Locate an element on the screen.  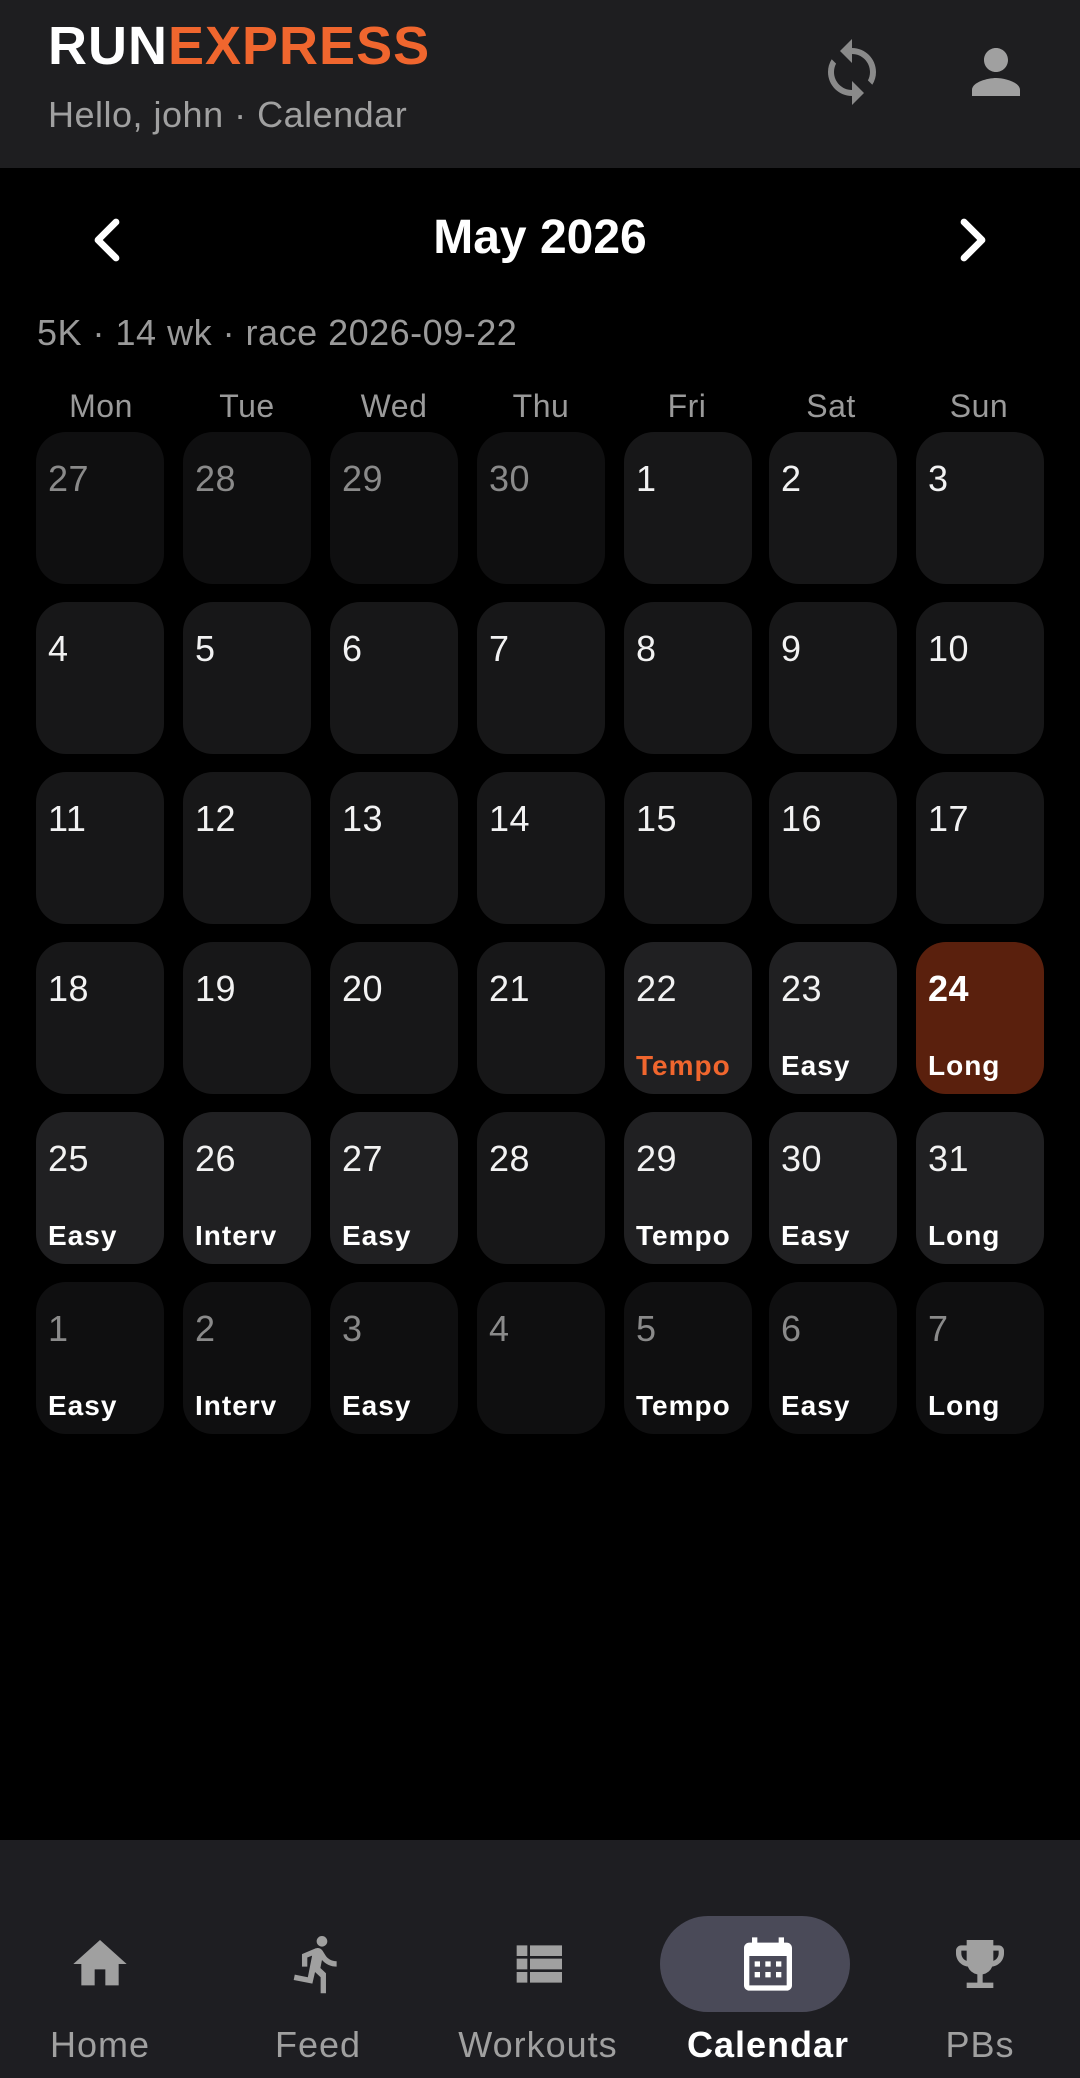
day-number: 7 is located at coordinates (499, 648).